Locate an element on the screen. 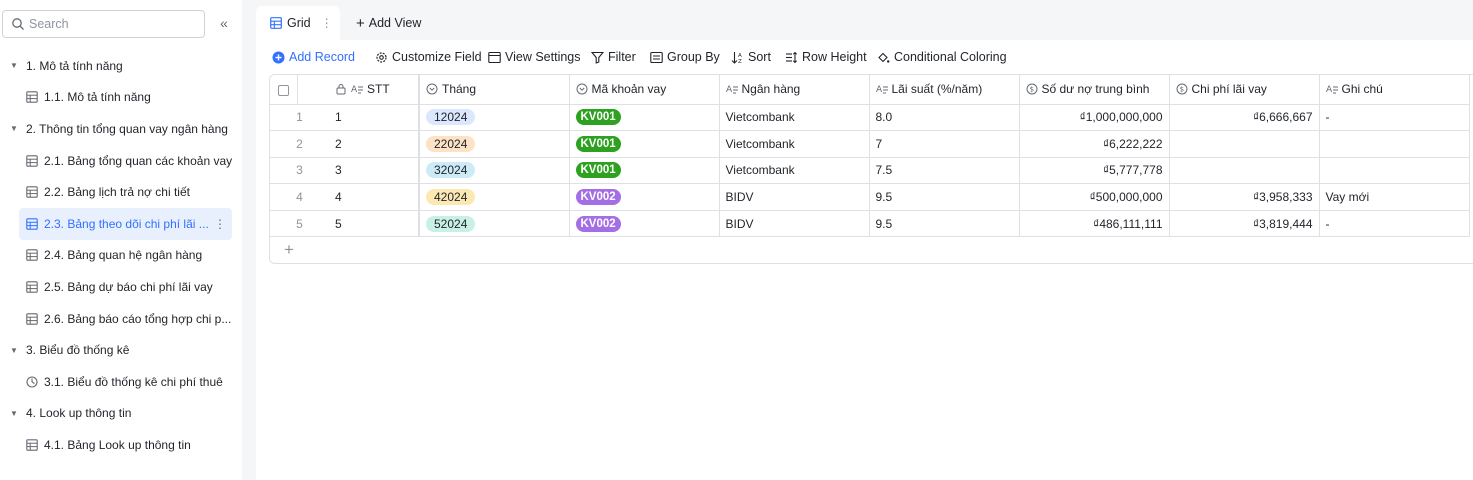  cell-stt: 2 is located at coordinates (374, 144).